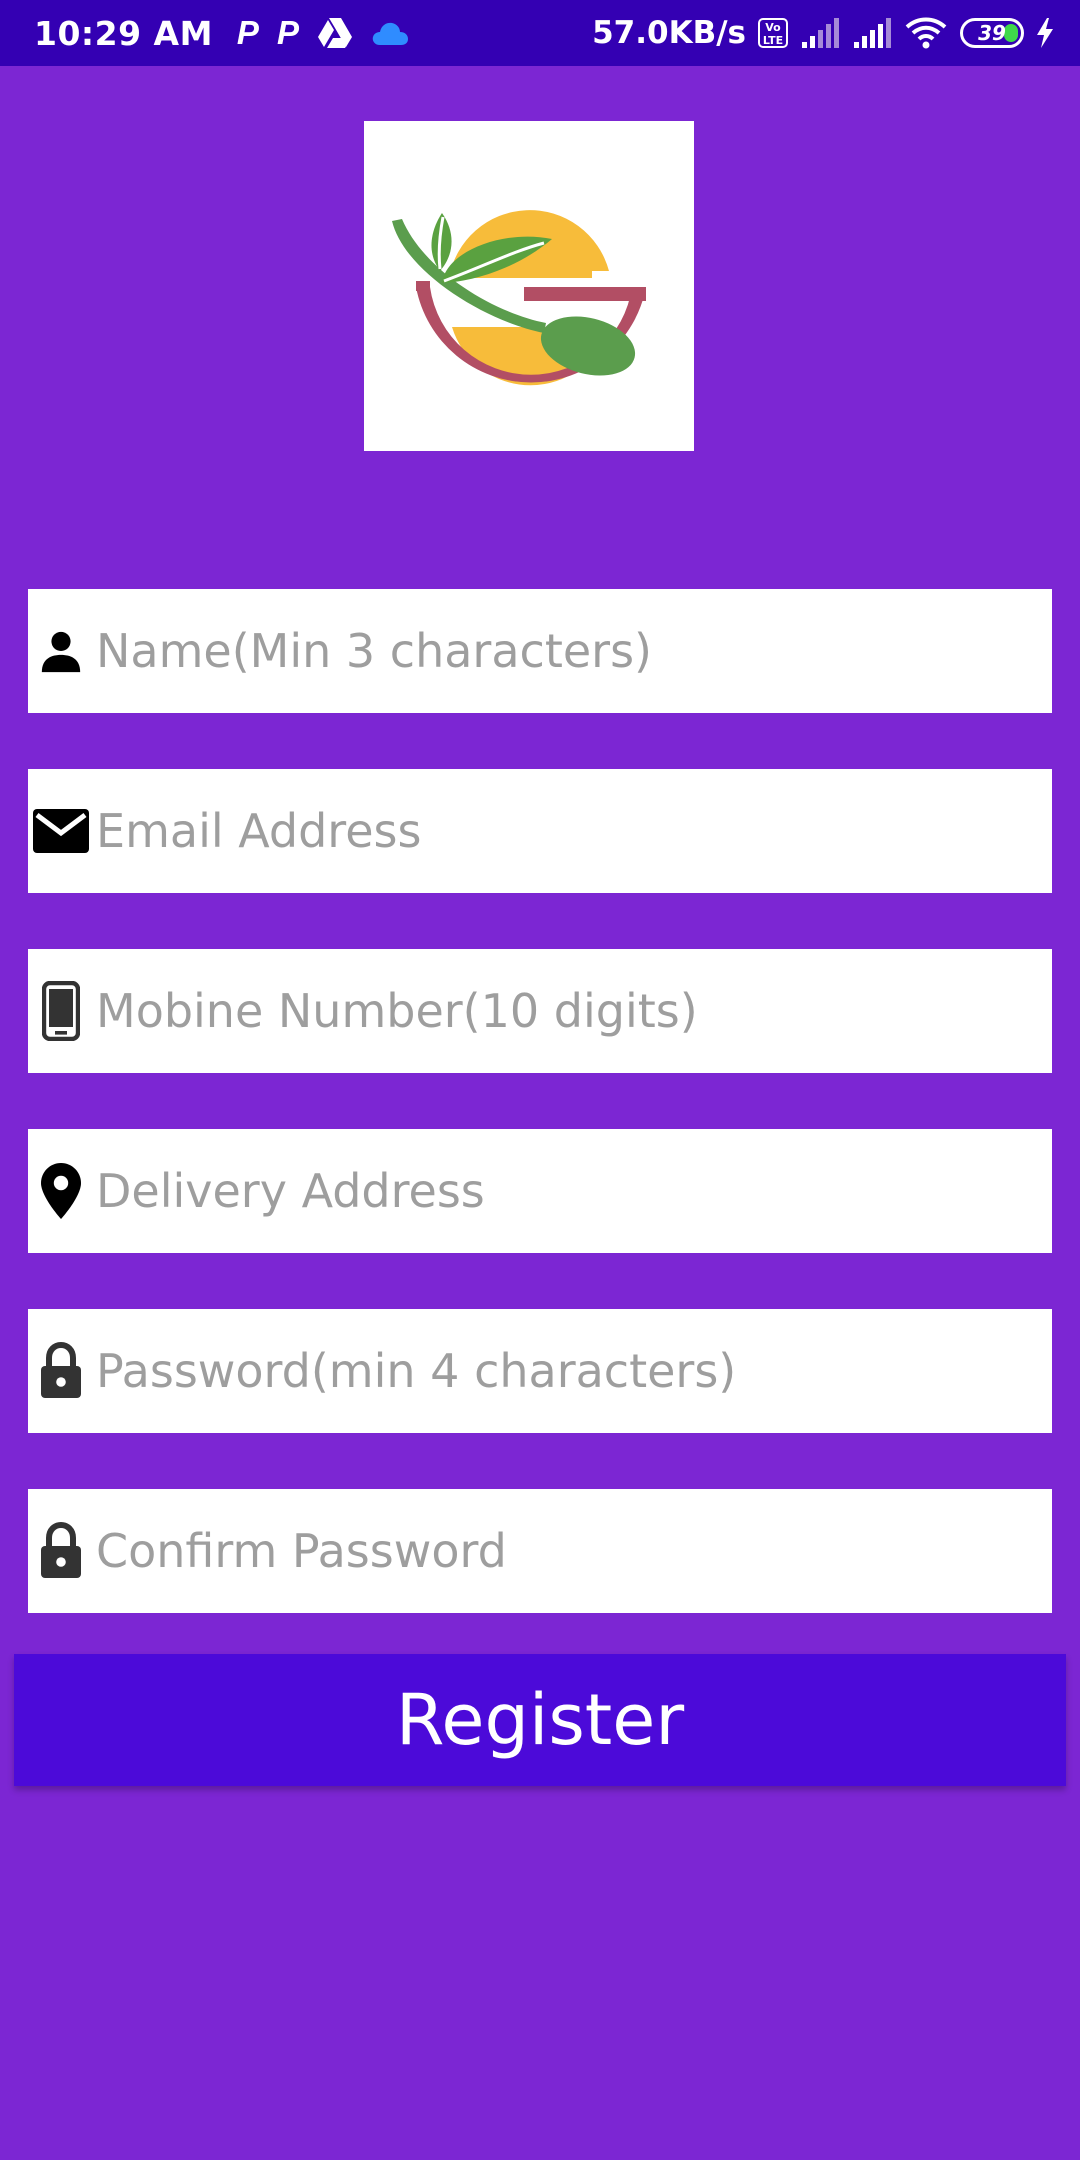  I want to click on confirm-password-input, so click(572, 1551).